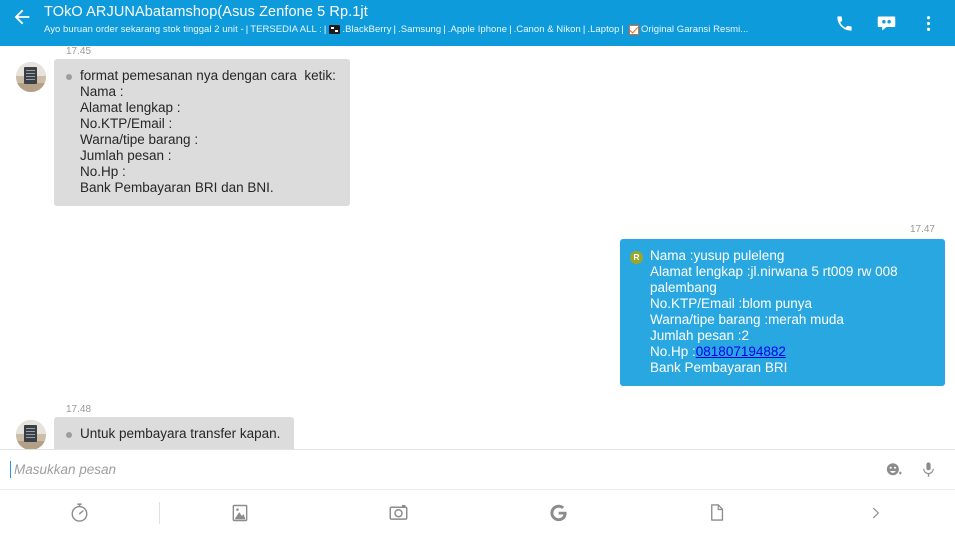 This screenshot has width=955, height=535. I want to click on message-text: Untuk pembayara transfer kapan., so click(180, 433).